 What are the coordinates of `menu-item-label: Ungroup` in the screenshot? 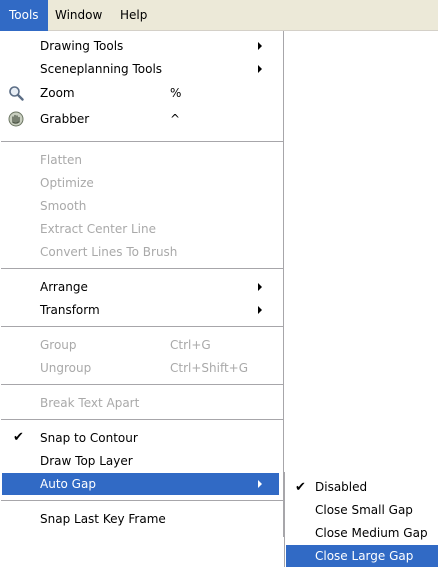 It's located at (66, 368).